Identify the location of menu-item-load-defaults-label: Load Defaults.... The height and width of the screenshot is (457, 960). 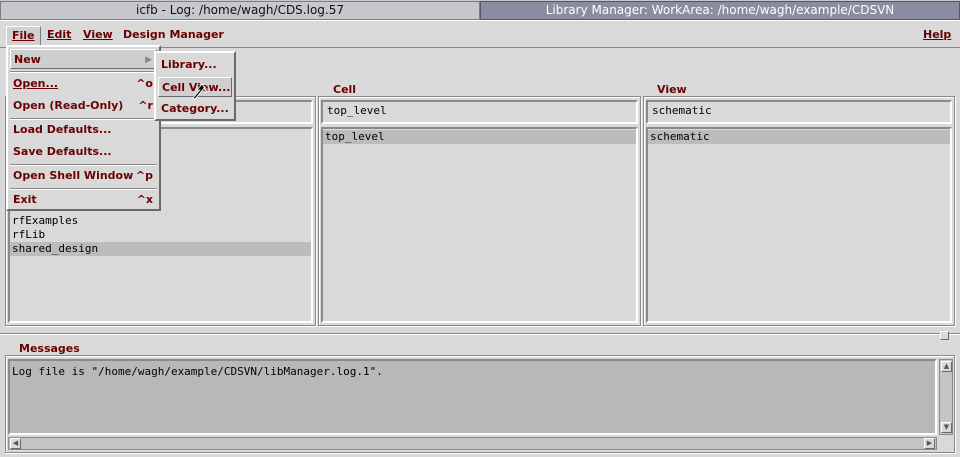
(62, 129).